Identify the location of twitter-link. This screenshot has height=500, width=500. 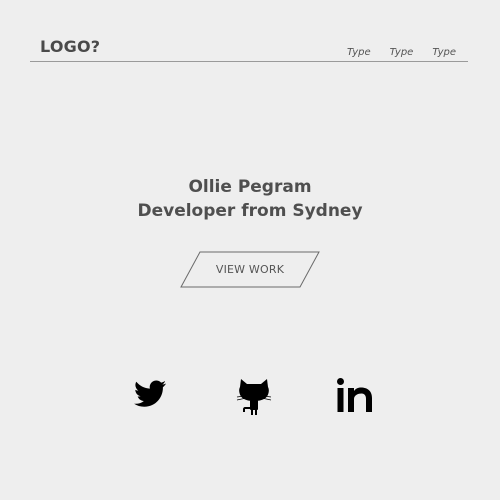
(150, 396).